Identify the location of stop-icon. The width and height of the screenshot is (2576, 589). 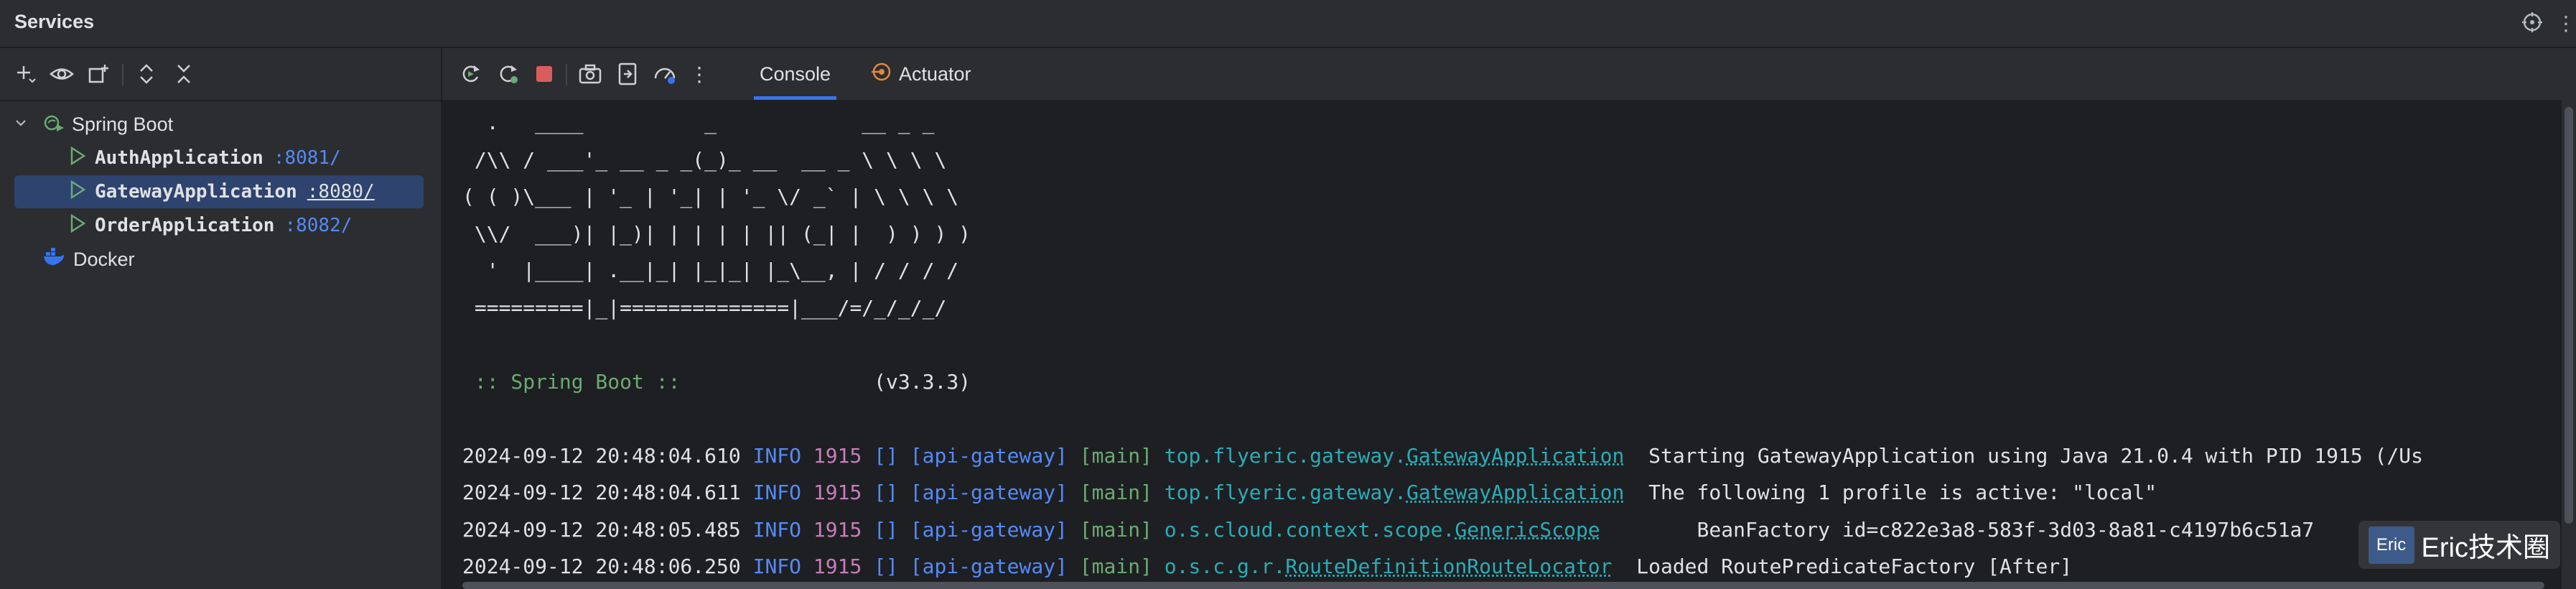
(544, 74).